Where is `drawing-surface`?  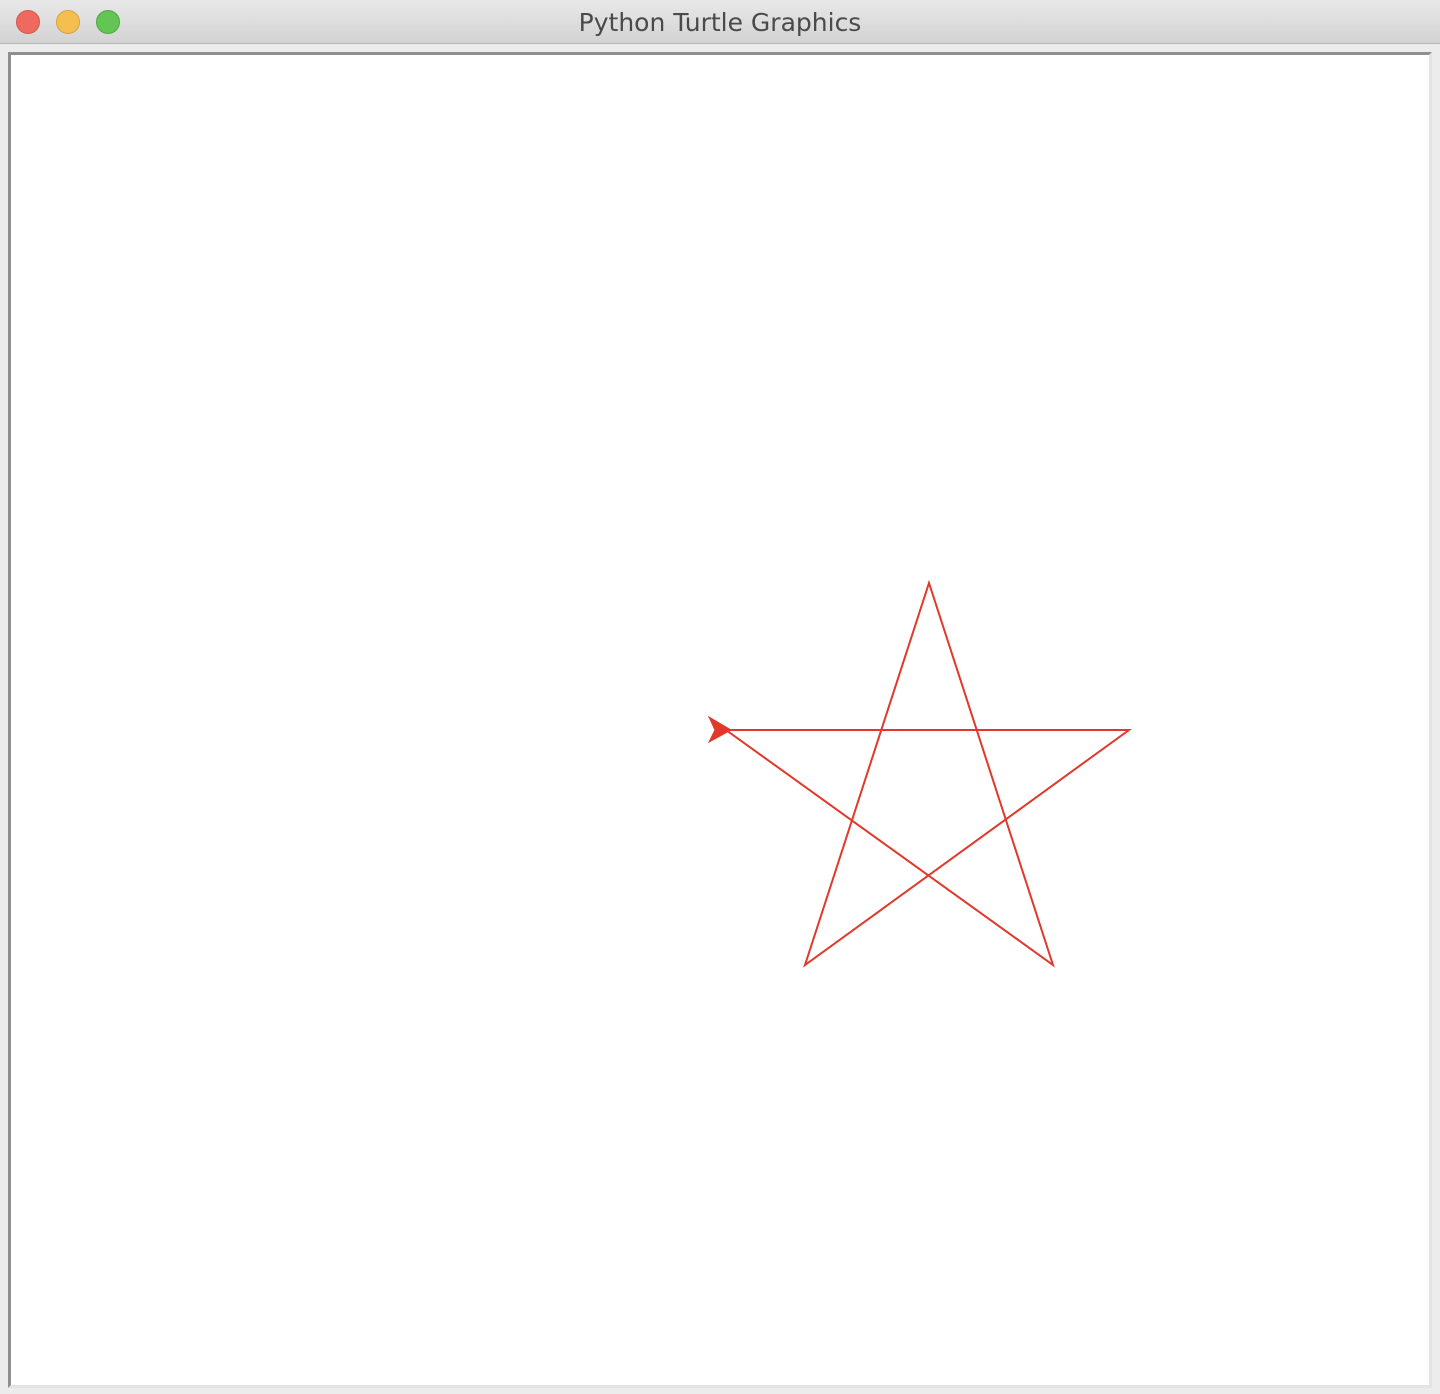 drawing-surface is located at coordinates (920, 773).